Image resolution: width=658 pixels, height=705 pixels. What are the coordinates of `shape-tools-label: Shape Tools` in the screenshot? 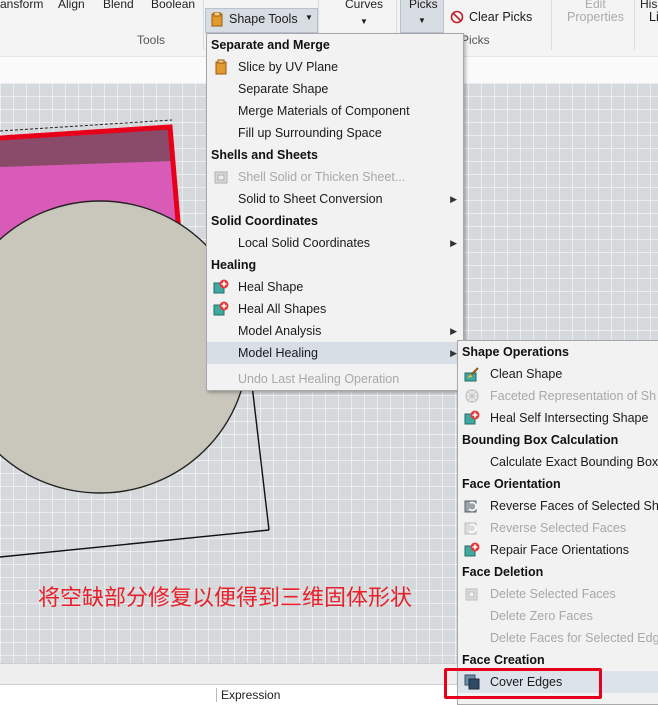 It's located at (263, 19).